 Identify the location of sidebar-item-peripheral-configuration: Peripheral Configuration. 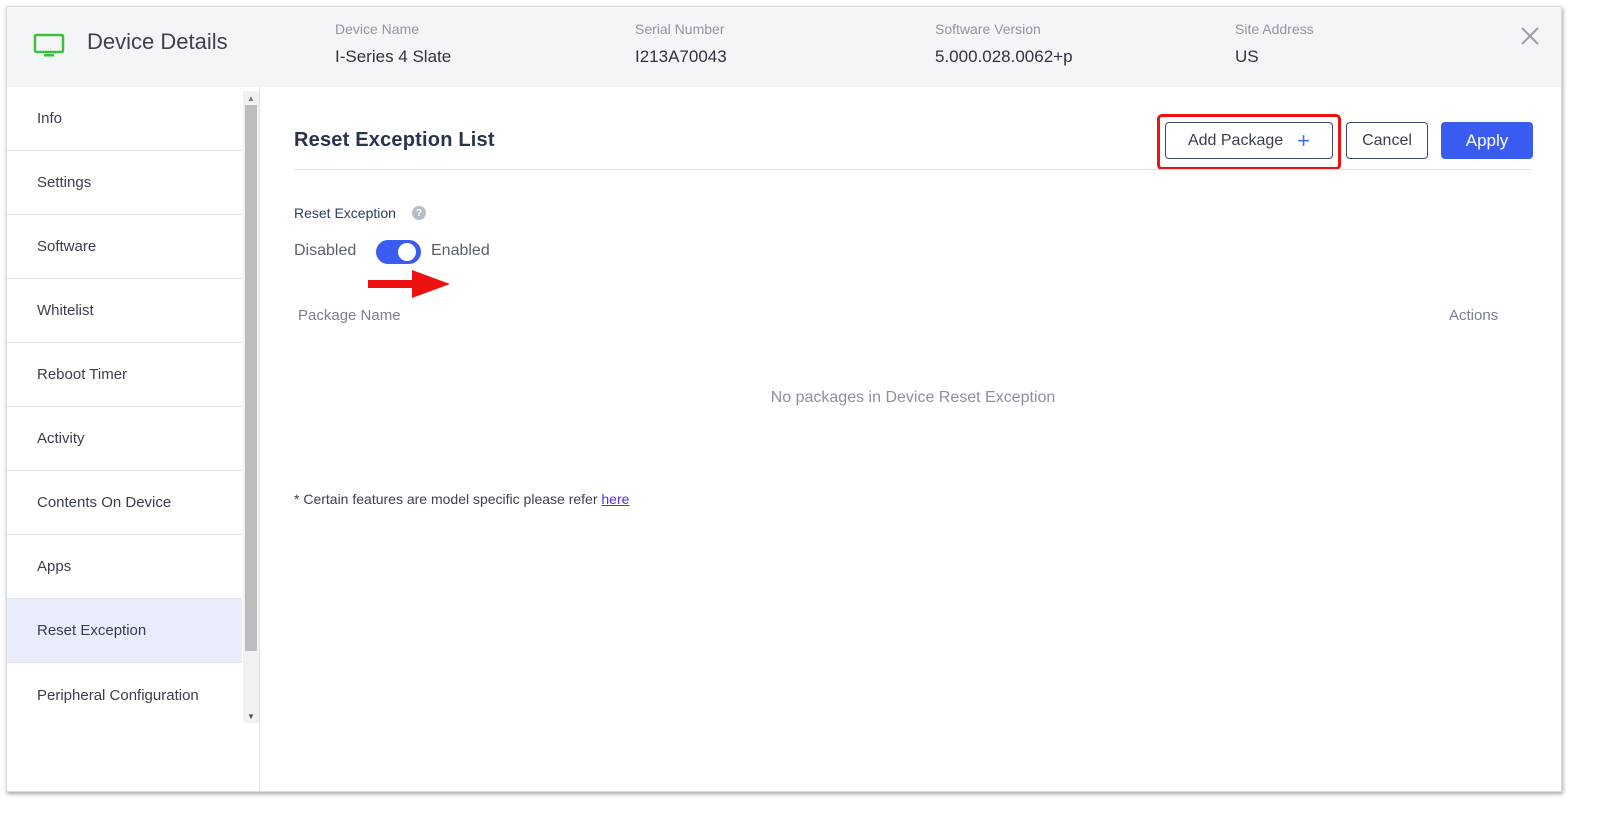
(124, 695).